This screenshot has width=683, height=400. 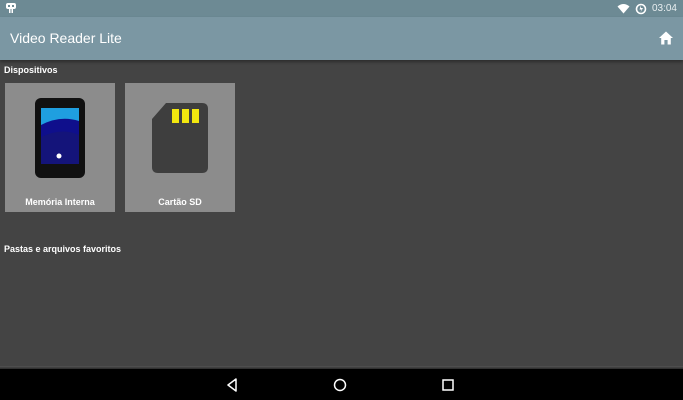 I want to click on device-label-internal-memory: Memória Interna, so click(x=60, y=202).